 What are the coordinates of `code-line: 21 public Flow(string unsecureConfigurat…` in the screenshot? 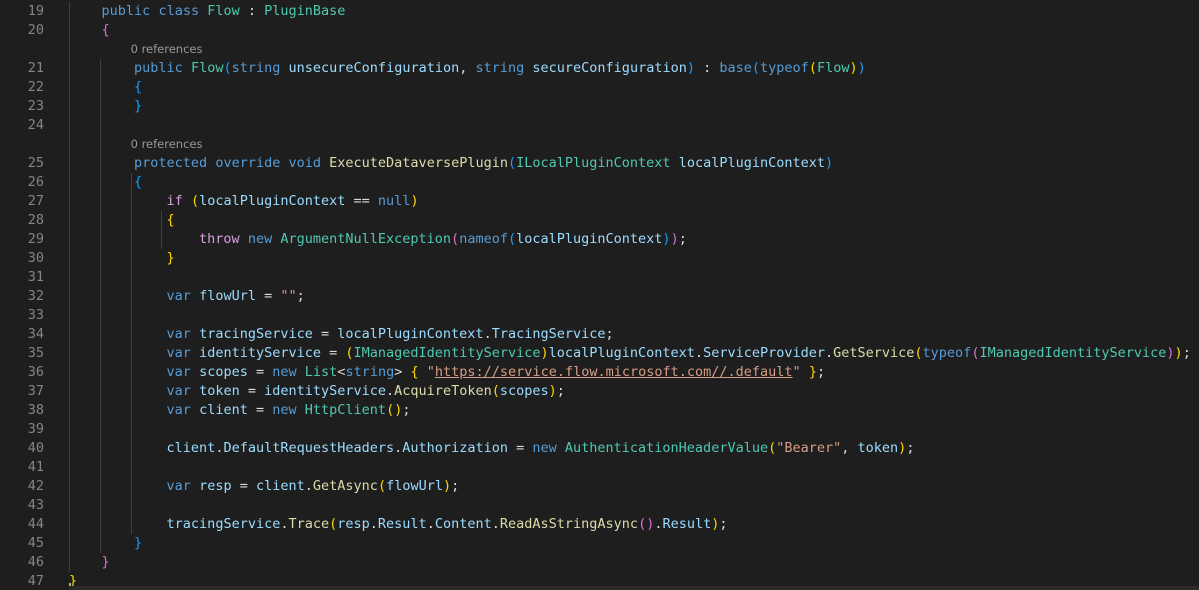 It's located at (599, 68).